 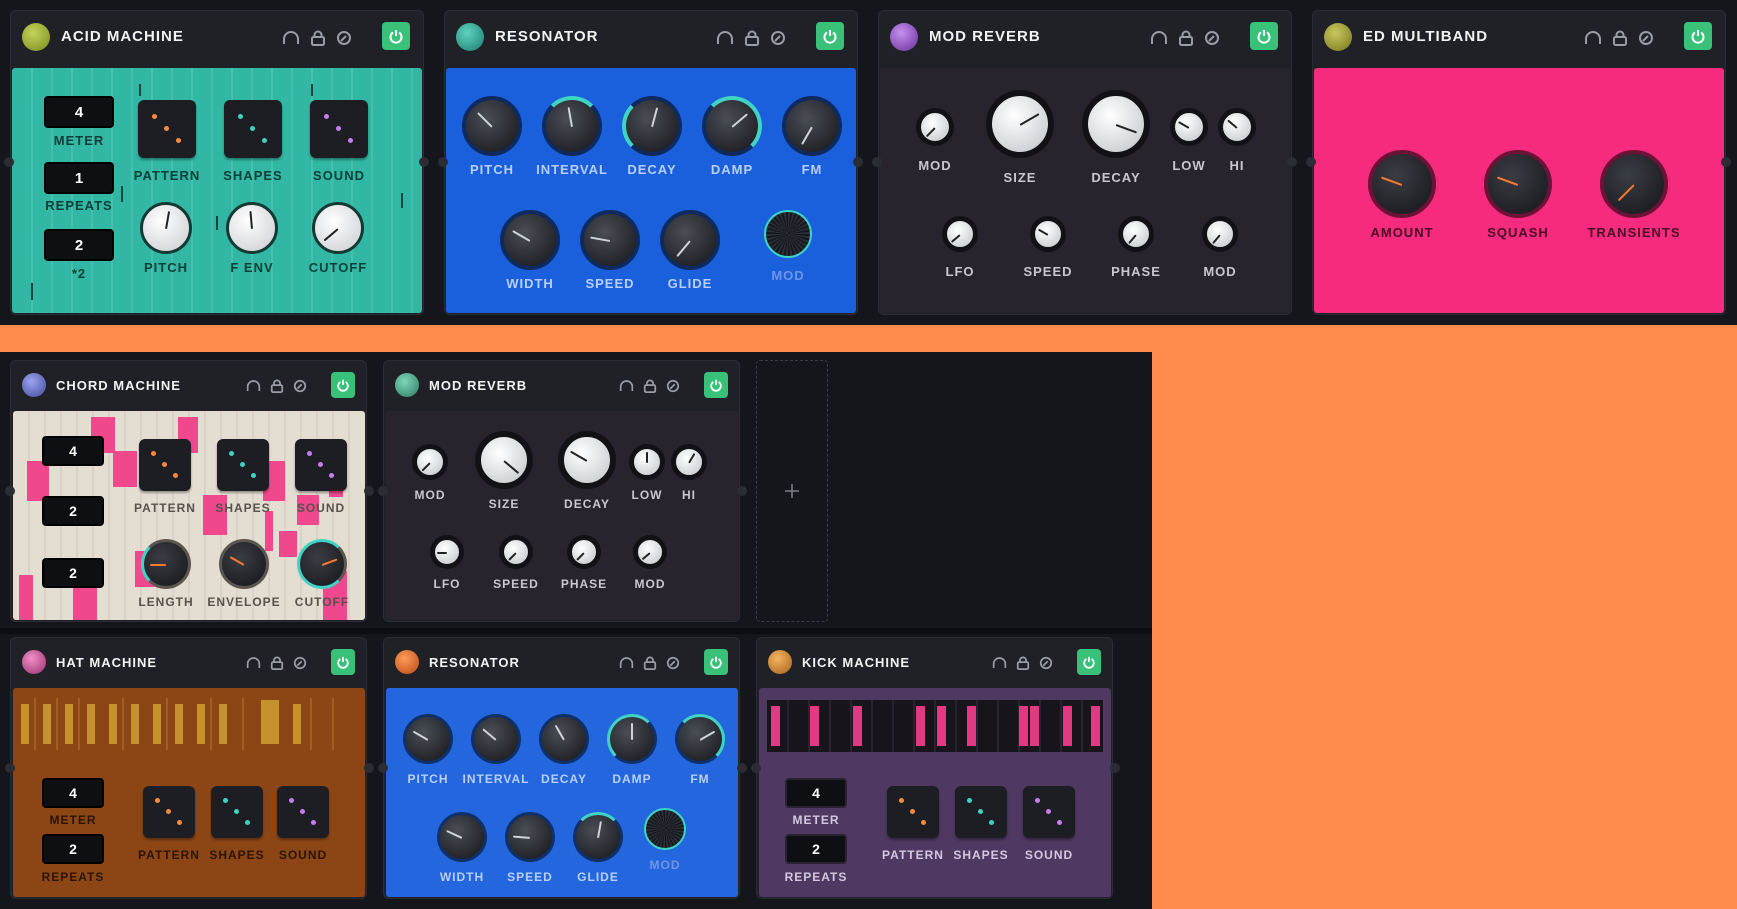 I want to click on damp-knob, so click(x=732, y=126).